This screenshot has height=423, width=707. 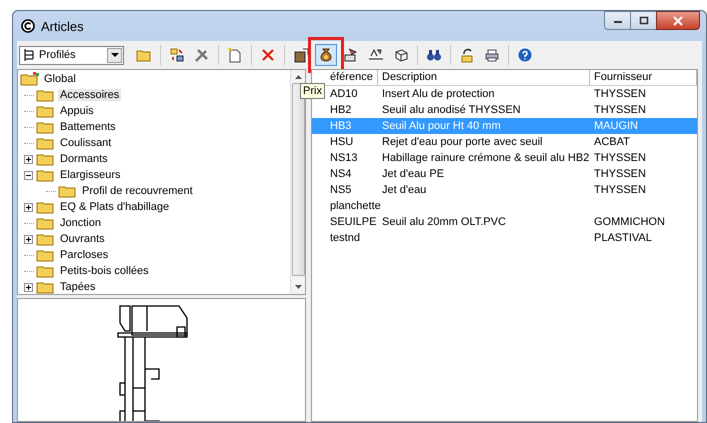 What do you see at coordinates (84, 255) in the screenshot?
I see `tree-item: Parcloses` at bounding box center [84, 255].